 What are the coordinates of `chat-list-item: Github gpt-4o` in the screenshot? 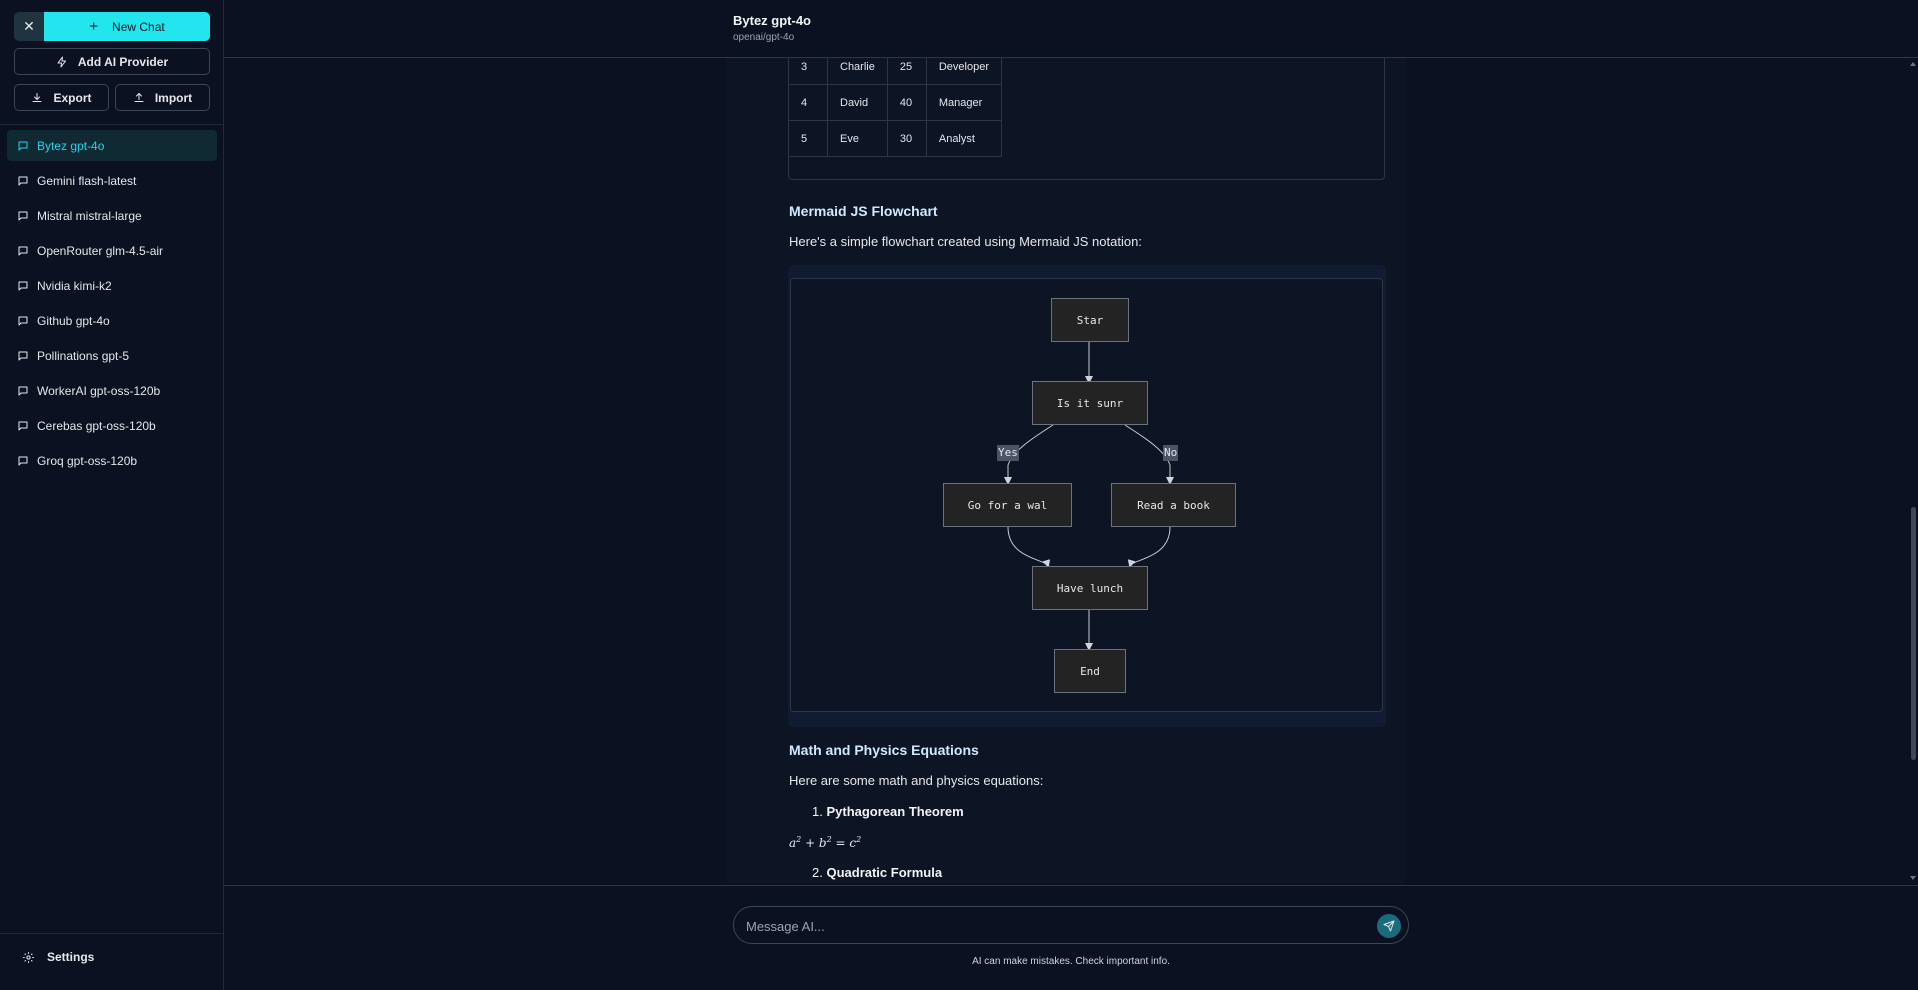 It's located at (112, 320).